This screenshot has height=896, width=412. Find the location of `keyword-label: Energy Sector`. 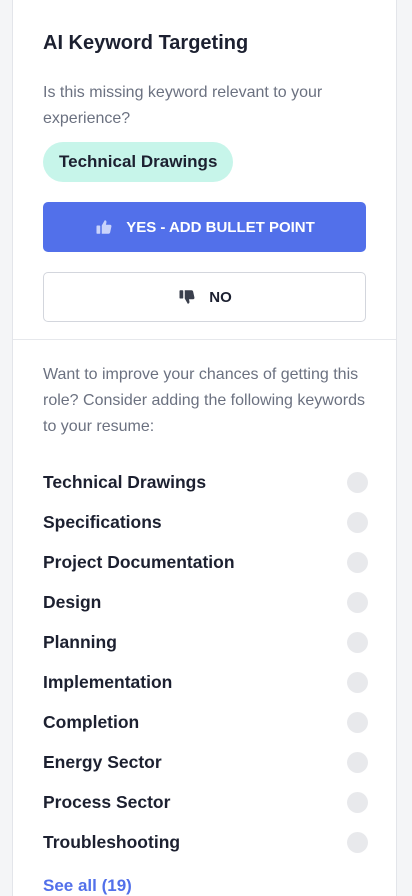

keyword-label: Energy Sector is located at coordinates (102, 761).